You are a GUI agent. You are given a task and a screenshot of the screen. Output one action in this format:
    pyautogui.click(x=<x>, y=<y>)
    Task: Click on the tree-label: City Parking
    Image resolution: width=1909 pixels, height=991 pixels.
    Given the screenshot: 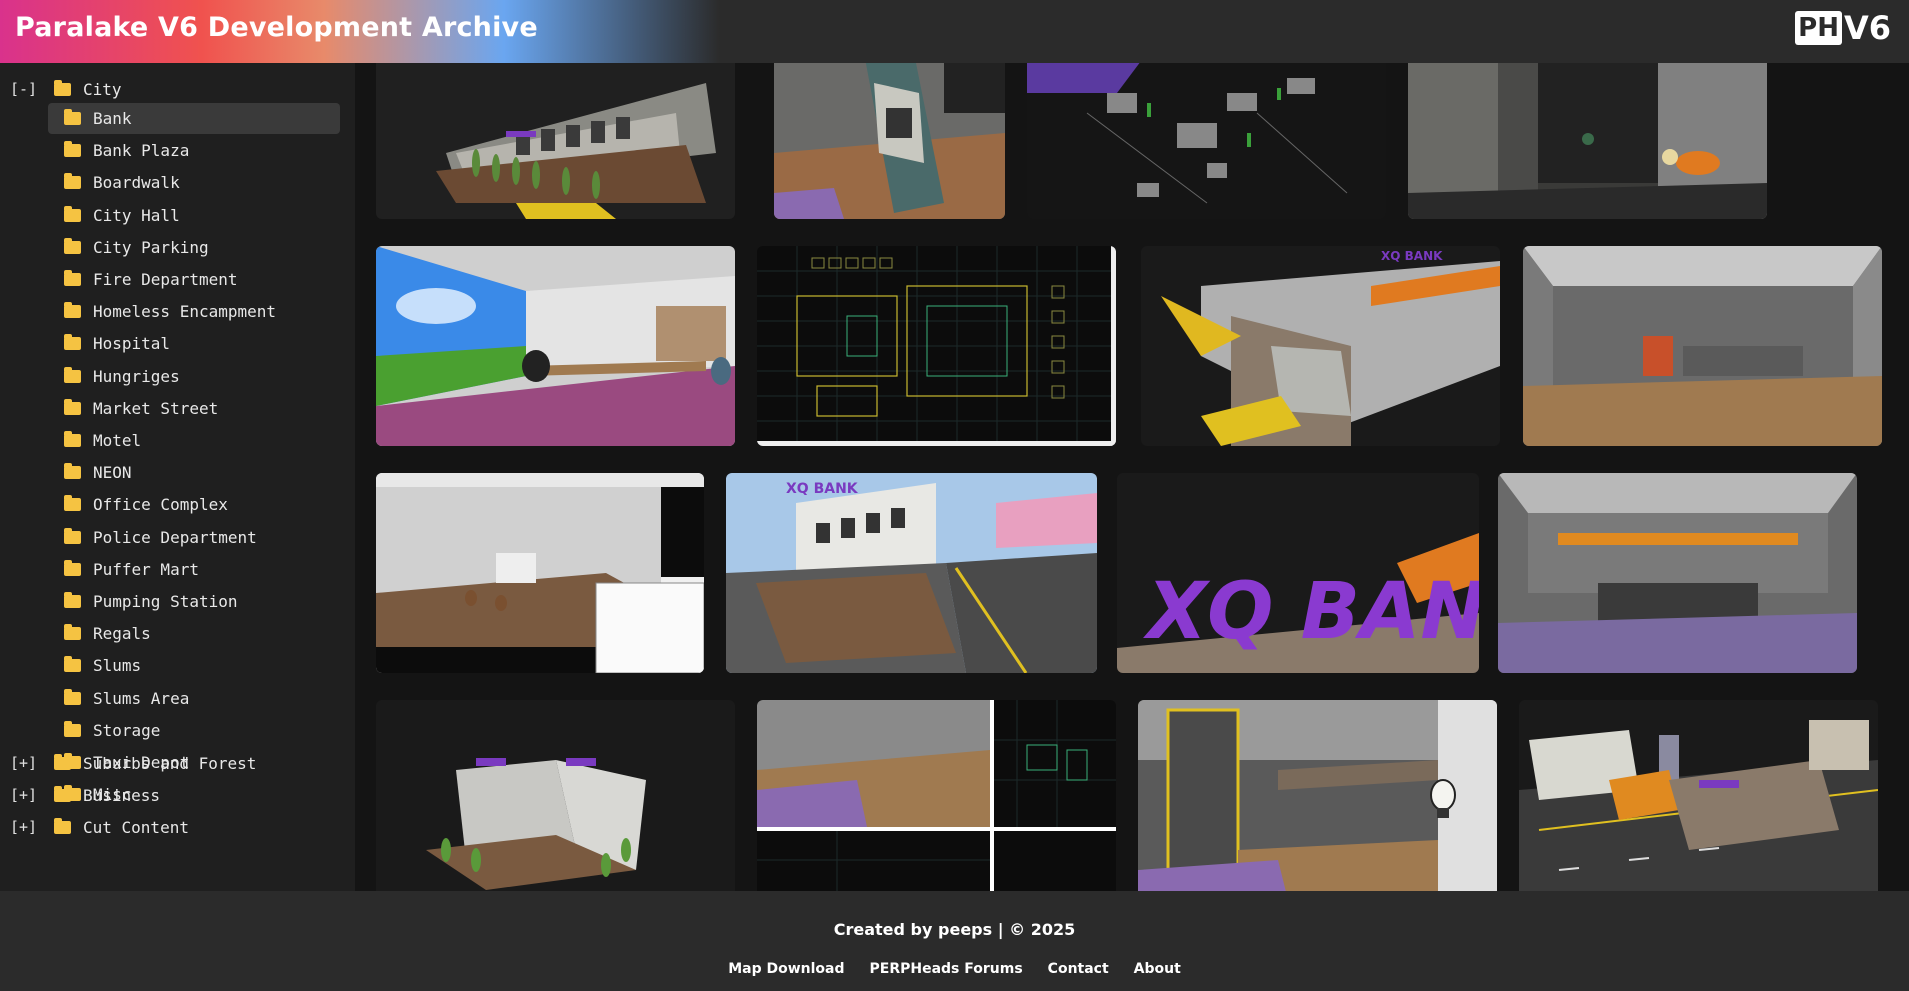 What is the action you would take?
    pyautogui.click(x=151, y=247)
    